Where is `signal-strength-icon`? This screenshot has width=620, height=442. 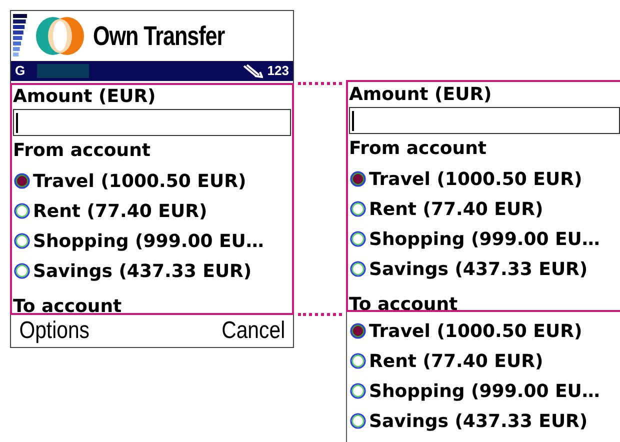
signal-strength-icon is located at coordinates (20, 36).